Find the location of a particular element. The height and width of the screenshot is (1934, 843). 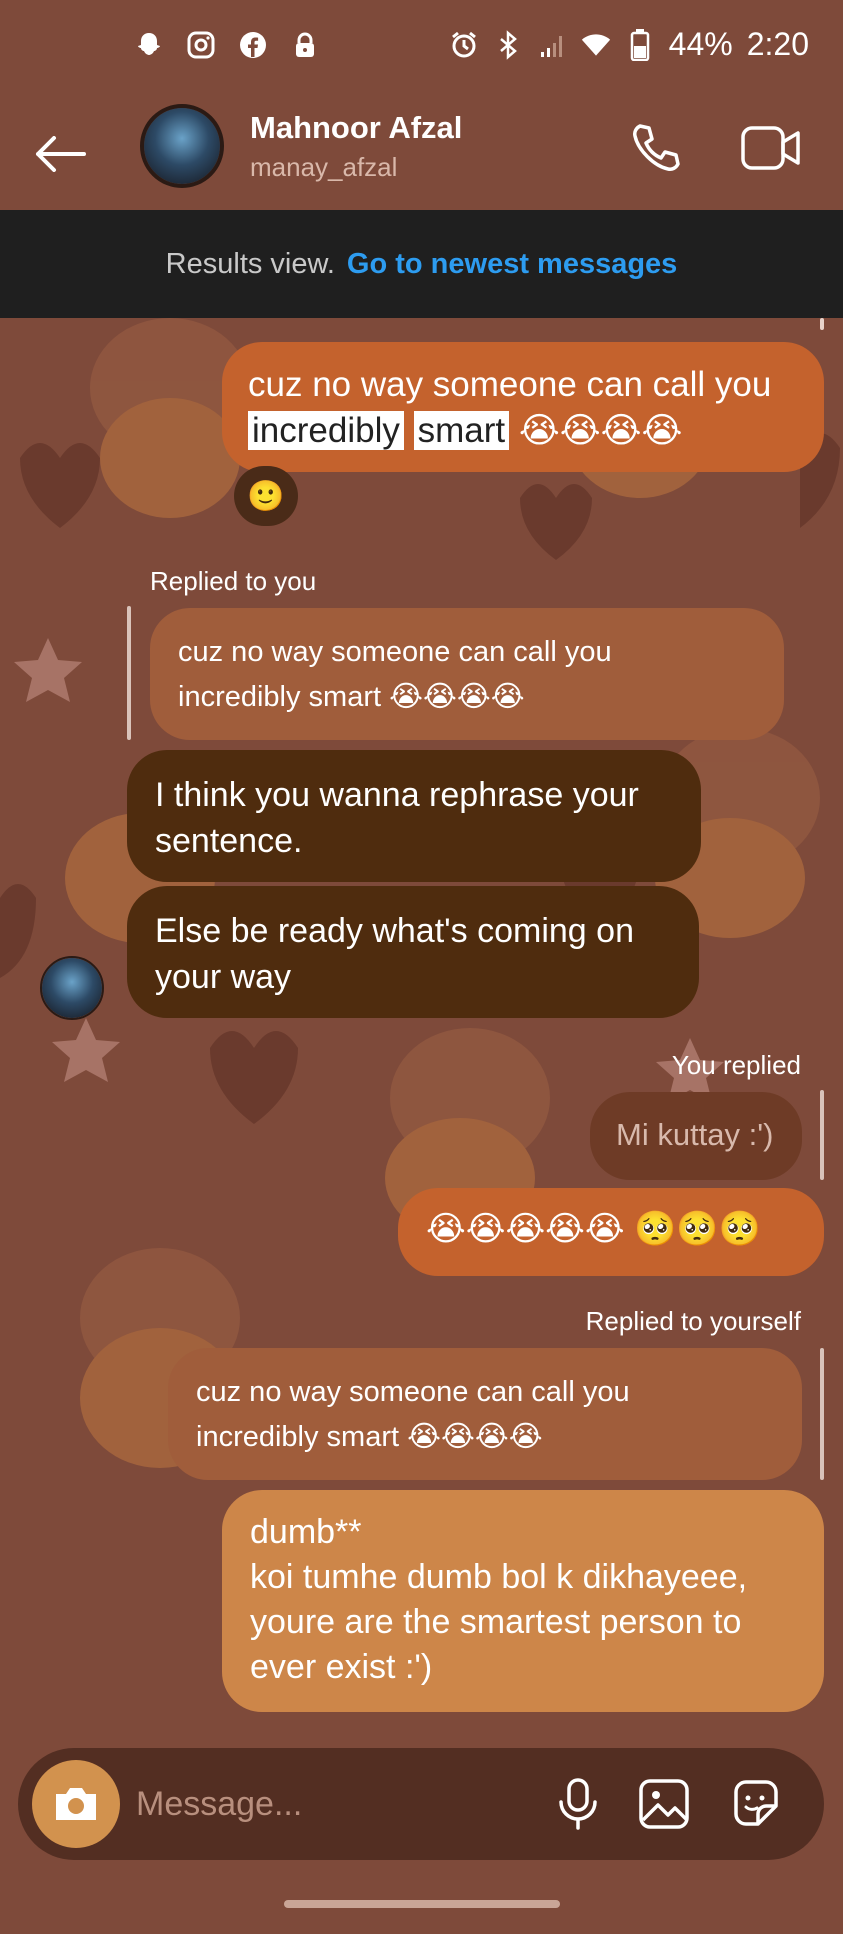

sent-message-bubble: 😭😭😭😭😭 🥺🥺🥺 is located at coordinates (611, 1232).